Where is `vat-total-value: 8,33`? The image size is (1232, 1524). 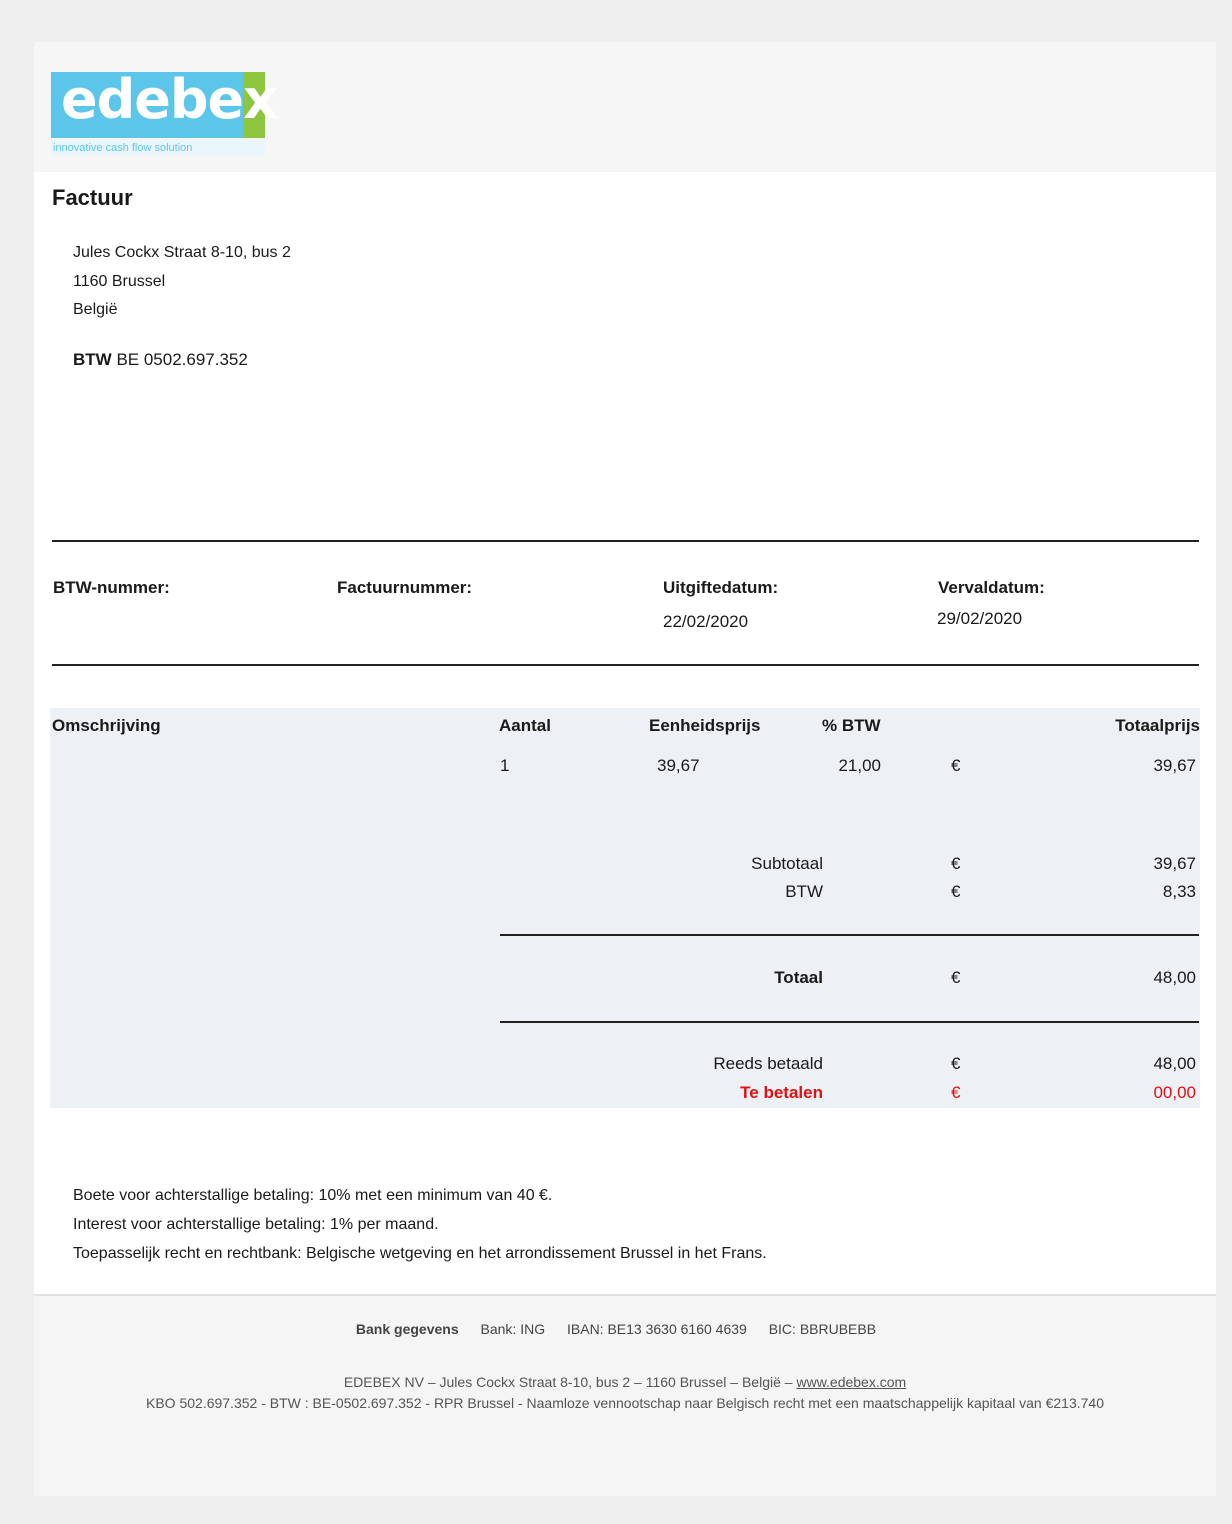
vat-total-value: 8,33 is located at coordinates (1179, 891).